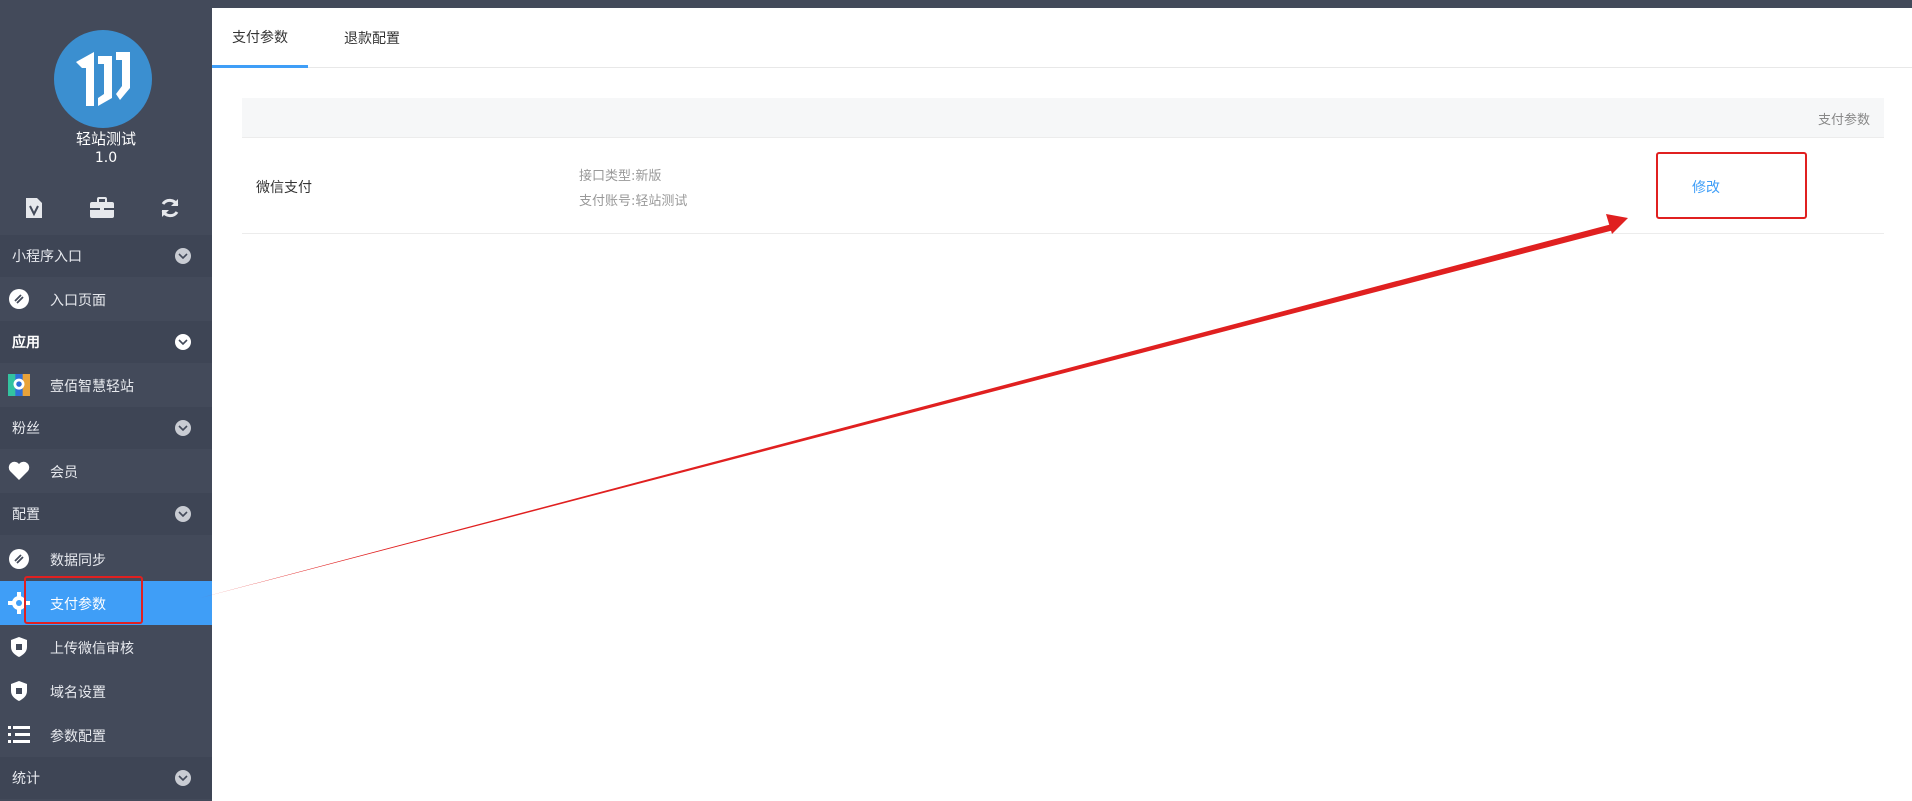  I want to click on group-label: 应用, so click(26, 343).